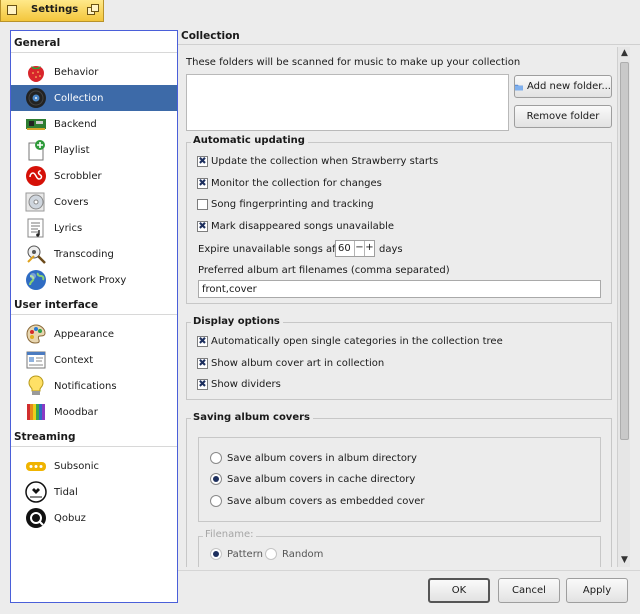 This screenshot has width=640, height=614. Describe the element at coordinates (529, 590) in the screenshot. I see `cancel-button: Cancel` at that location.